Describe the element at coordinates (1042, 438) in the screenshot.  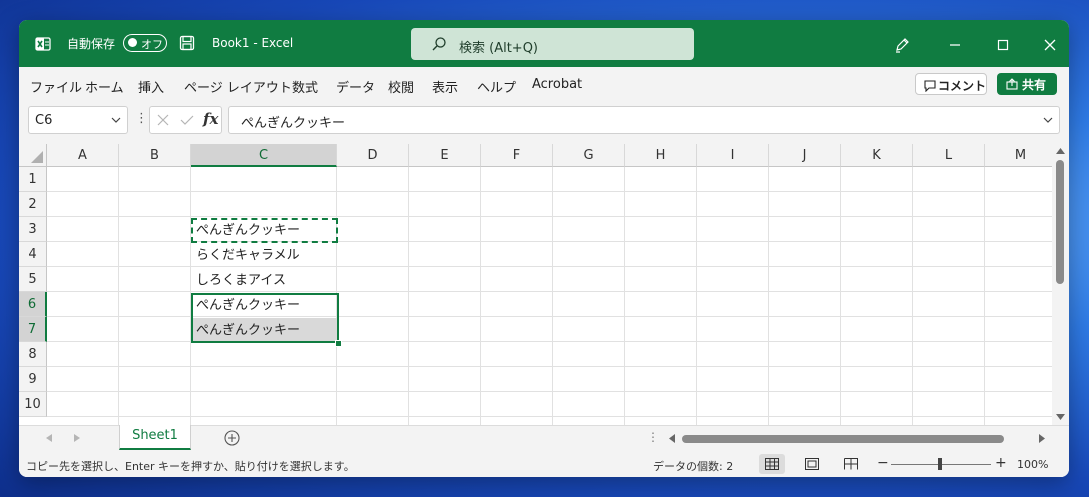
I see `scroll-right-icon` at that location.